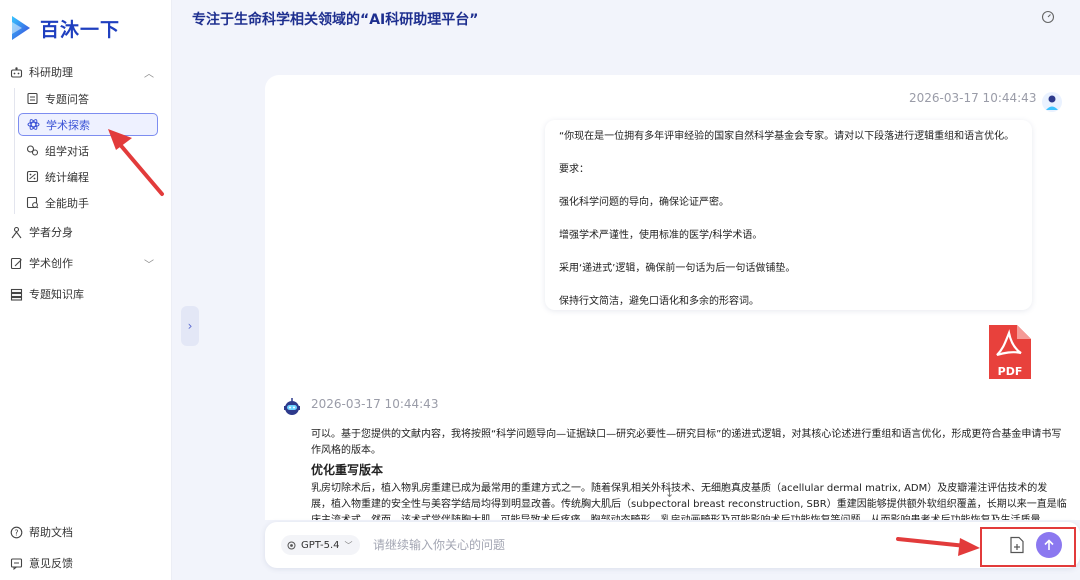 The width and height of the screenshot is (1080, 580). Describe the element at coordinates (16, 232) in the screenshot. I see `scholar-avatar-icon` at that location.